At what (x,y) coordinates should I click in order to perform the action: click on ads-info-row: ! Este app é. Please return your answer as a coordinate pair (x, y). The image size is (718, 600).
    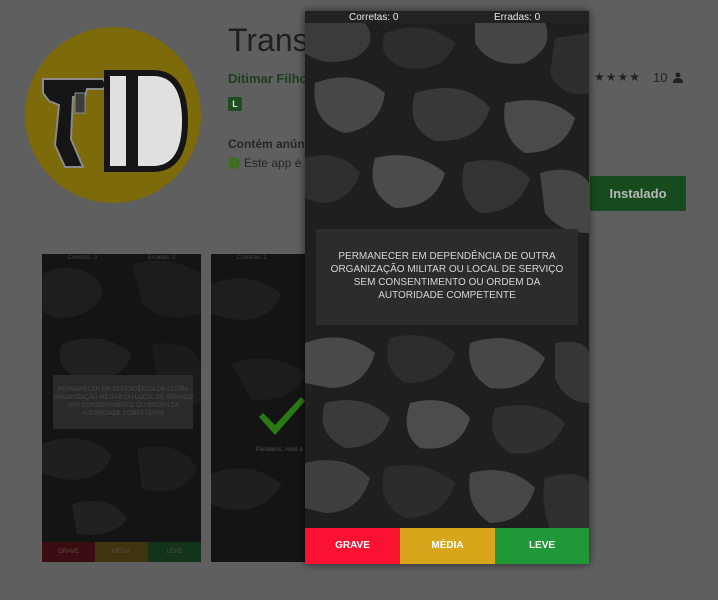
    Looking at the image, I should click on (264, 163).